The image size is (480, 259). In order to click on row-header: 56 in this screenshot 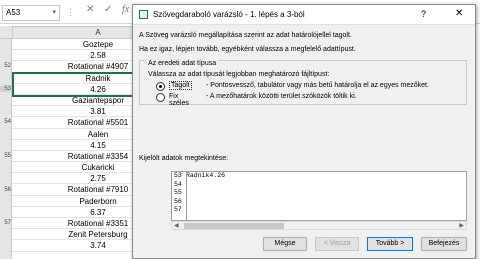, I will do `click(6, 190)`.